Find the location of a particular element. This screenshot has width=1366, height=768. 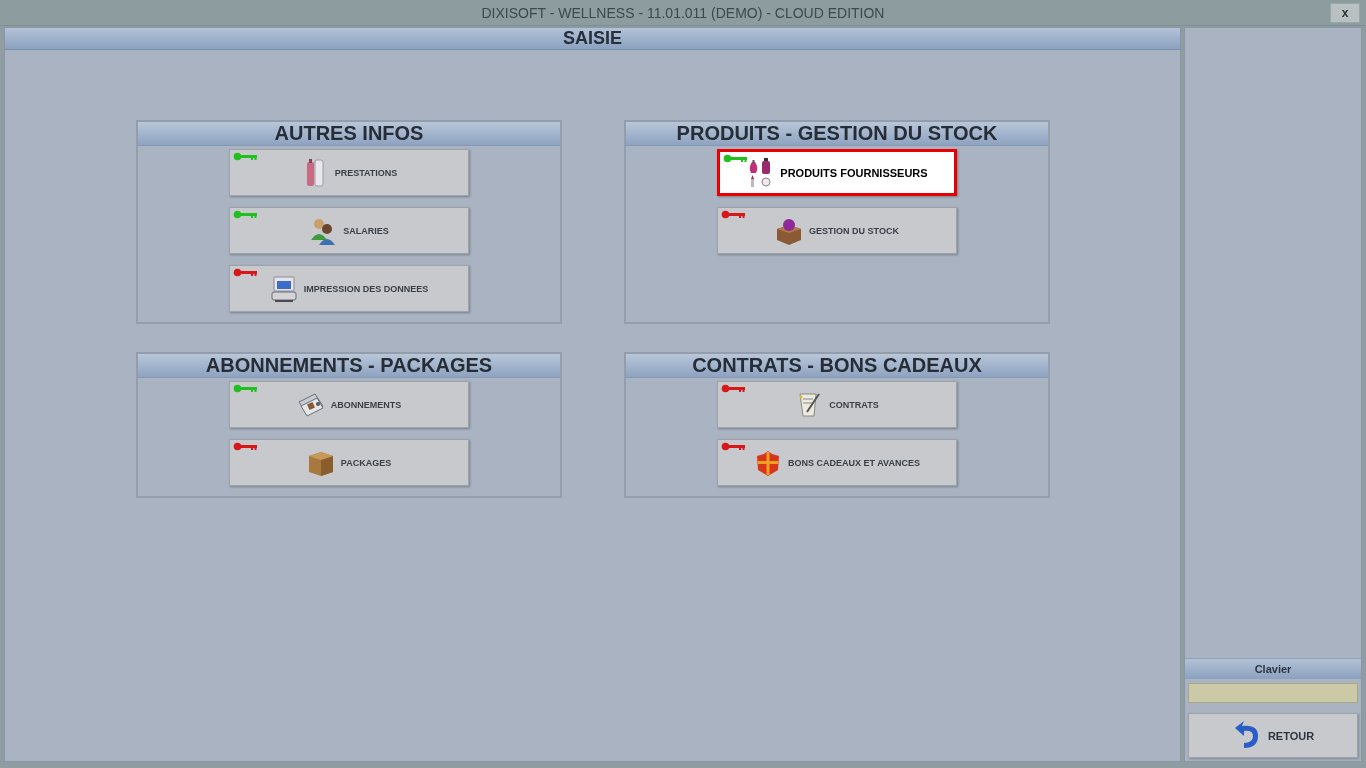

menu-button: PRODUITS FOURNISSEURS is located at coordinates (837, 172).